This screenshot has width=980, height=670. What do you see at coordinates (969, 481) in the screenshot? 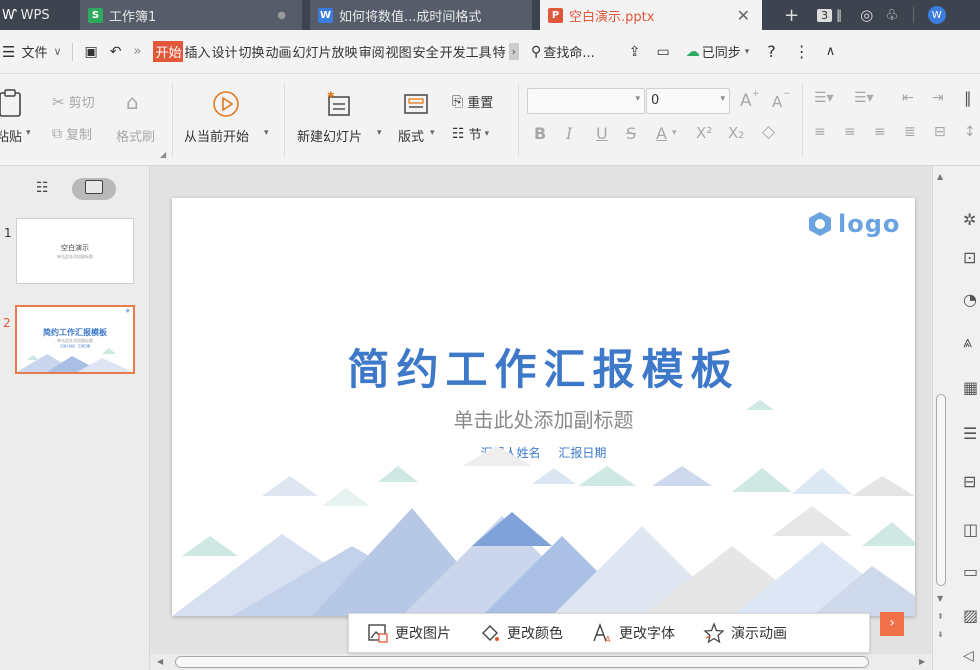
I see `template-icon: ⊟` at bounding box center [969, 481].